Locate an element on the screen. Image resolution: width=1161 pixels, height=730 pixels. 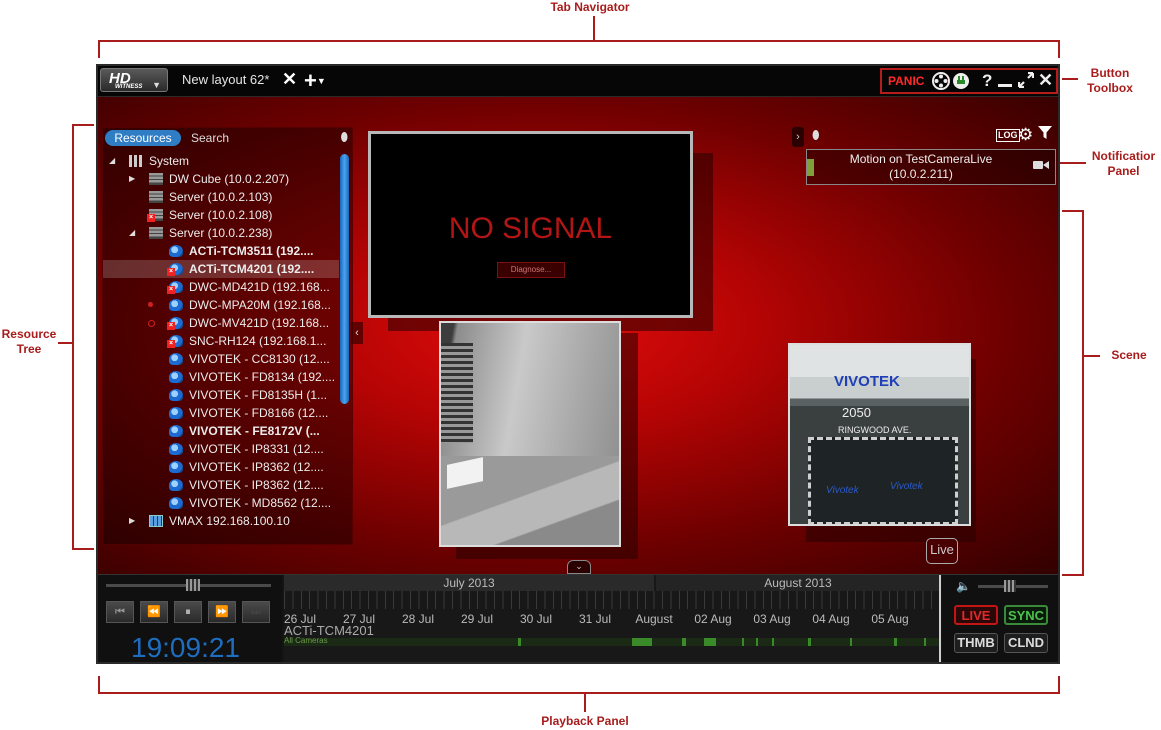
minimize-icon is located at coordinates (1005, 85).